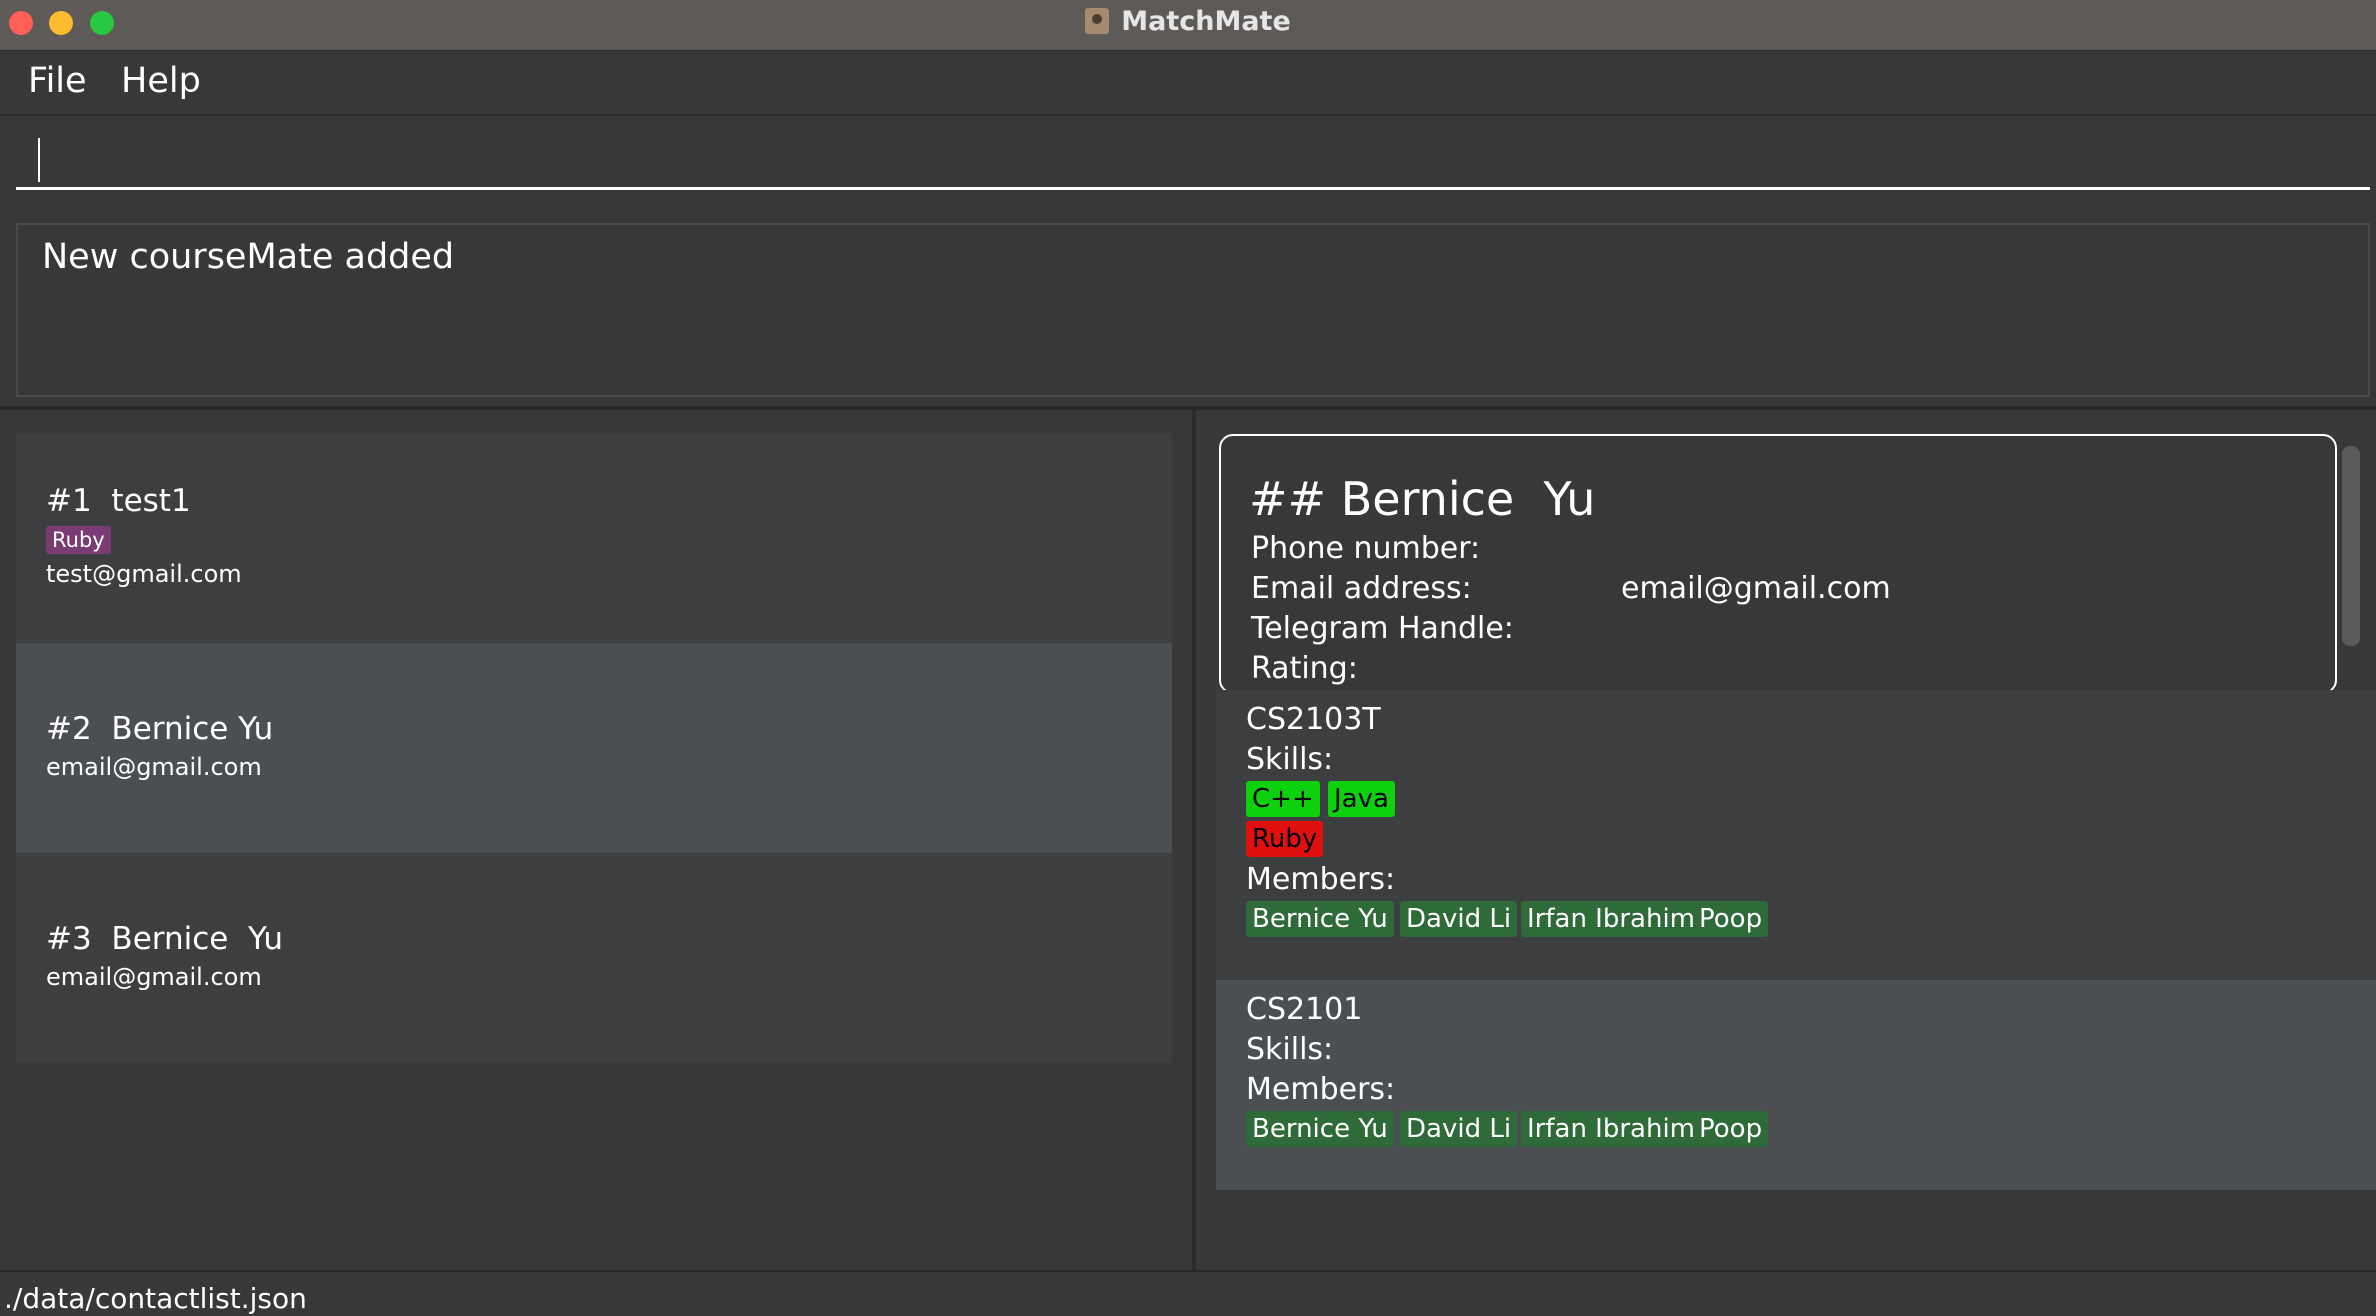 This screenshot has height=1316, width=2376. I want to click on detail-scrollbar, so click(2351, 546).